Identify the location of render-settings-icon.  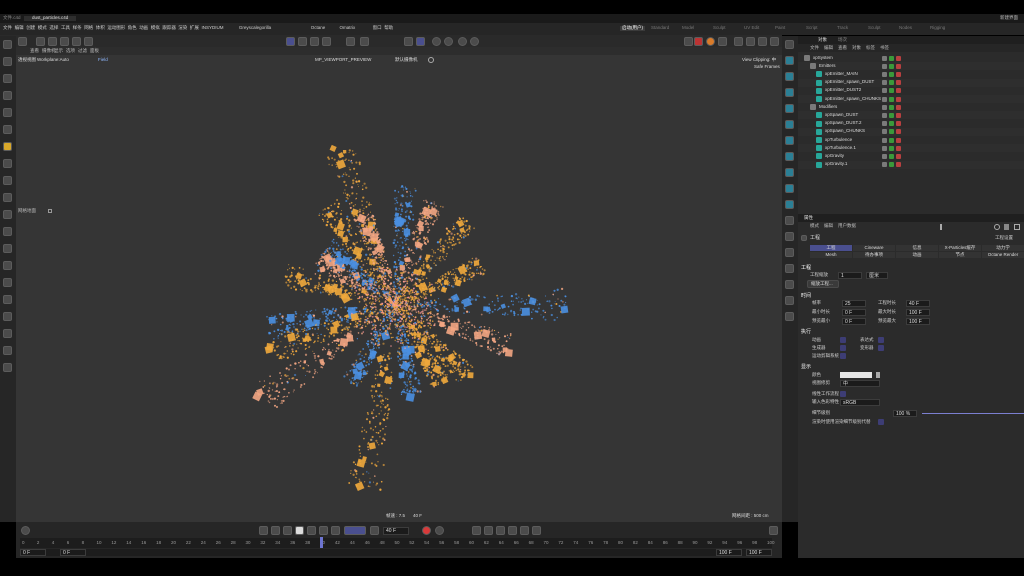
(462, 41).